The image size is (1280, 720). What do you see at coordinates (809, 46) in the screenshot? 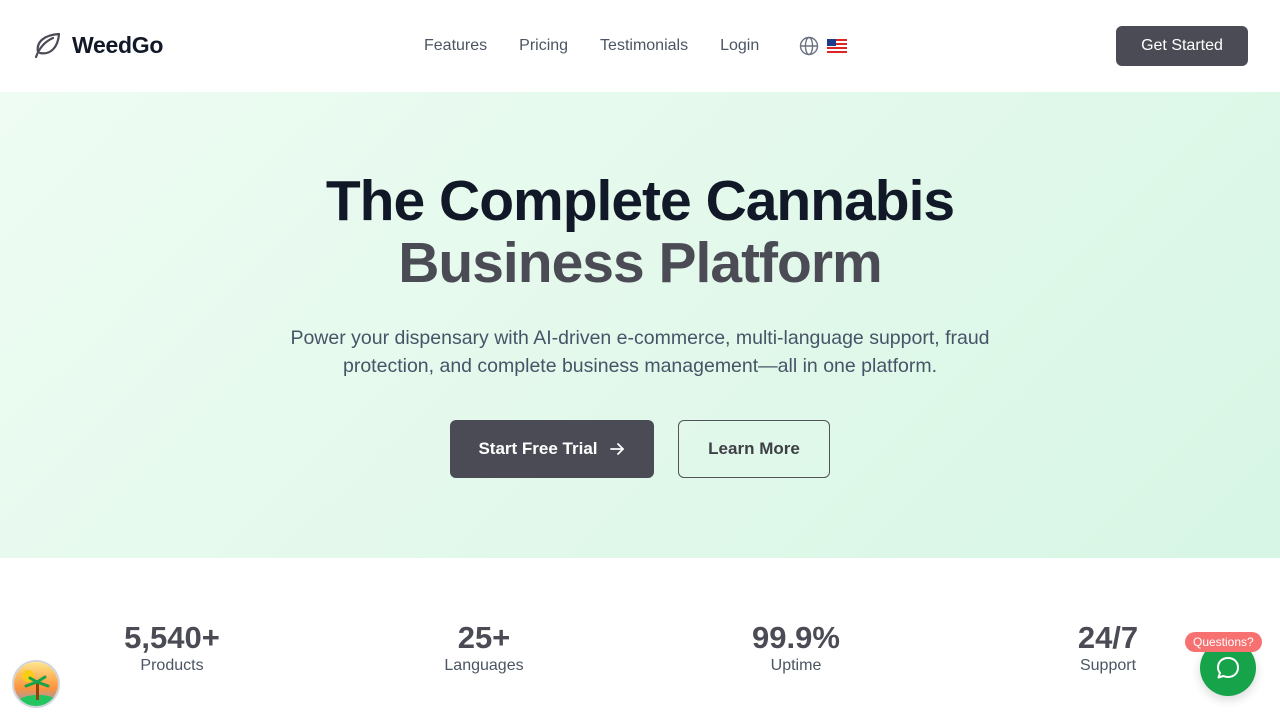
I see `globe-icon` at bounding box center [809, 46].